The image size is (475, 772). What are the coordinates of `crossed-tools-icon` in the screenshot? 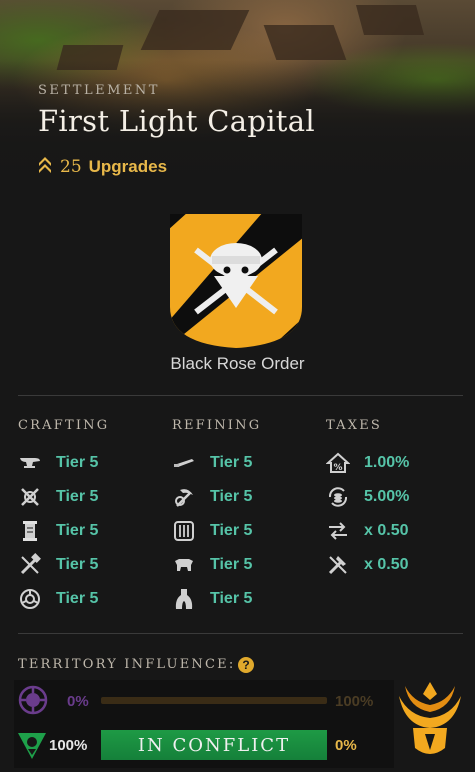 It's located at (30, 497).